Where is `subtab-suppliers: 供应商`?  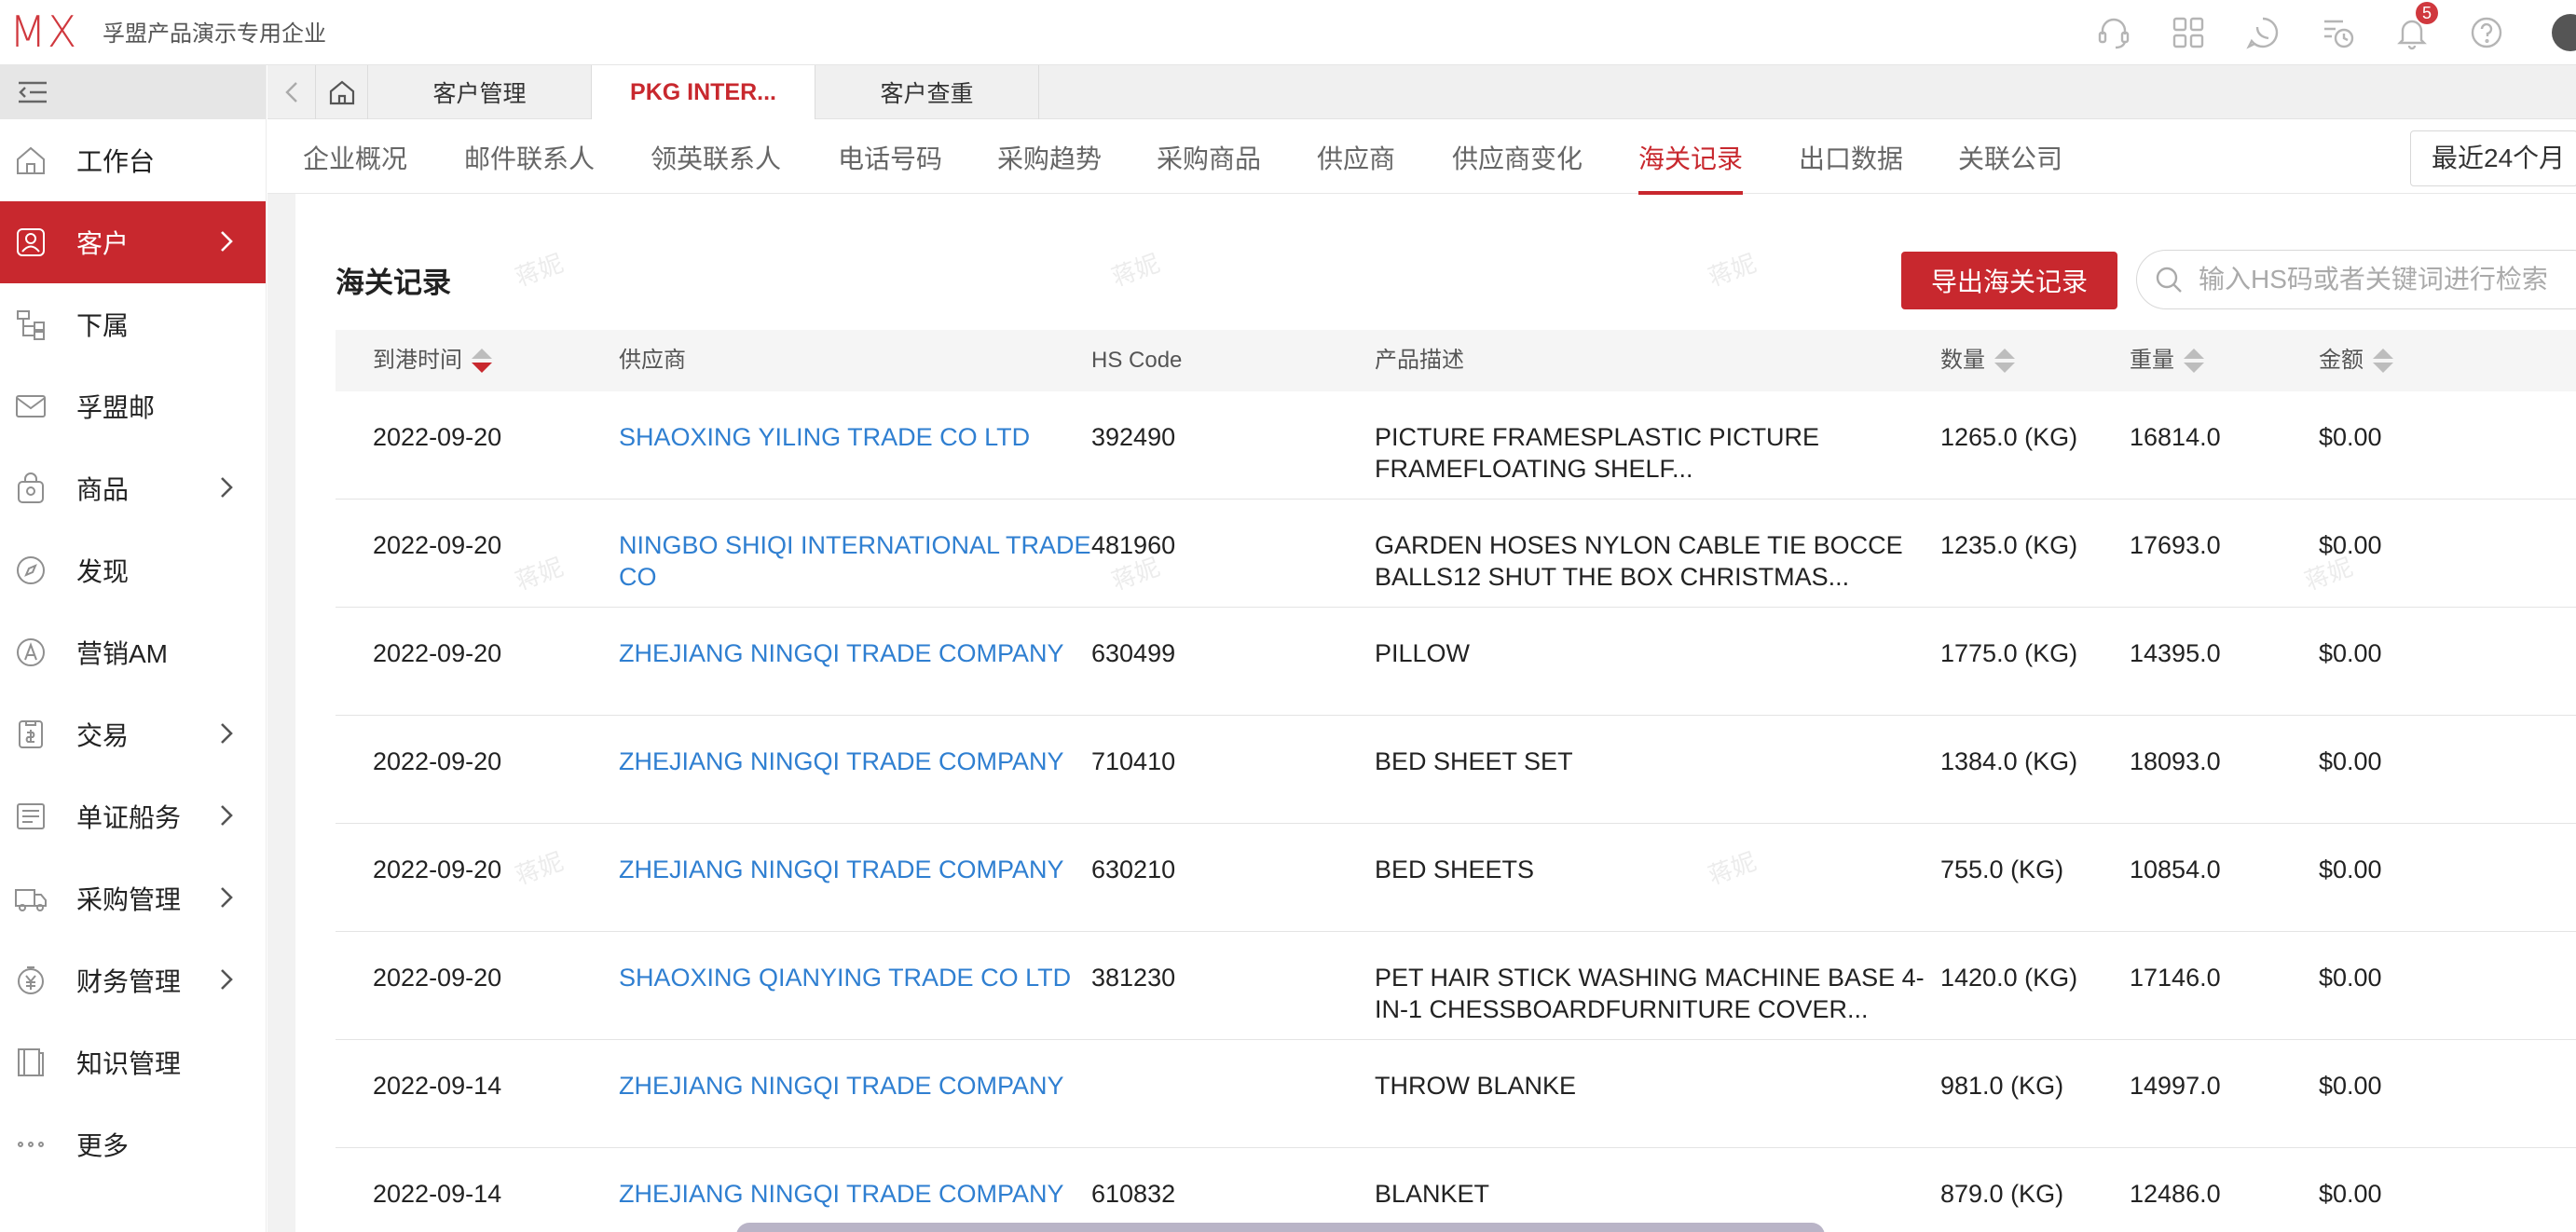
subtab-suppliers: 供应商 is located at coordinates (1356, 156).